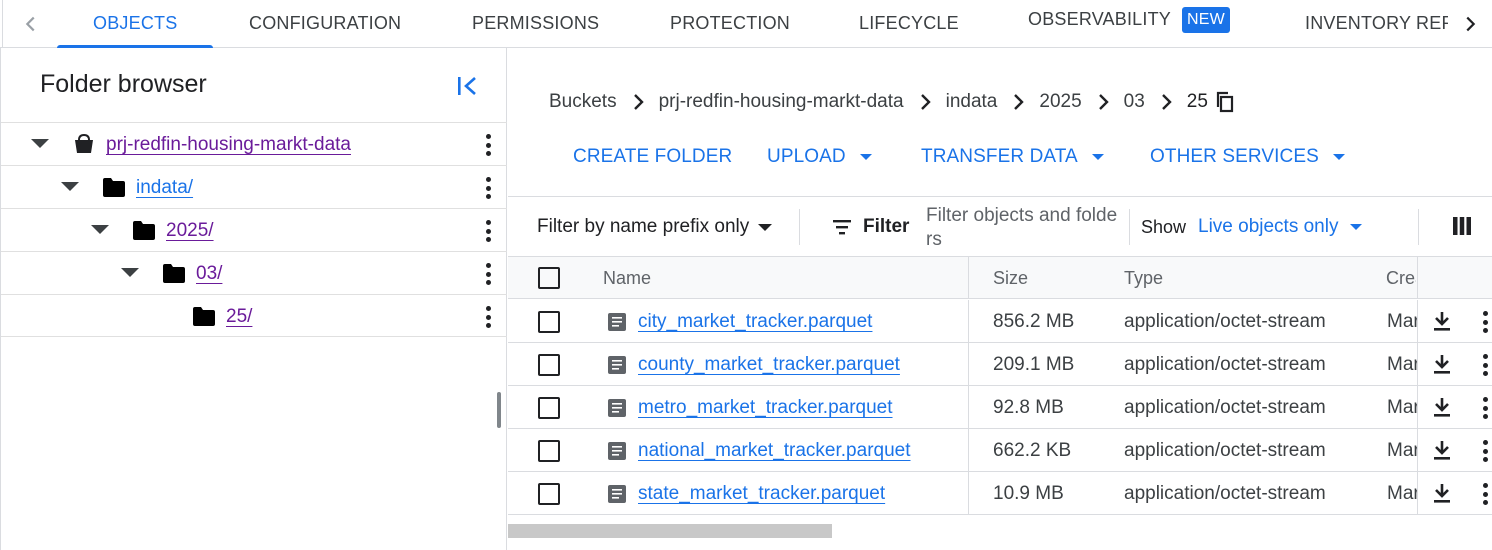  I want to click on file-name-link: metro_market_tracker.parquet, so click(765, 408).